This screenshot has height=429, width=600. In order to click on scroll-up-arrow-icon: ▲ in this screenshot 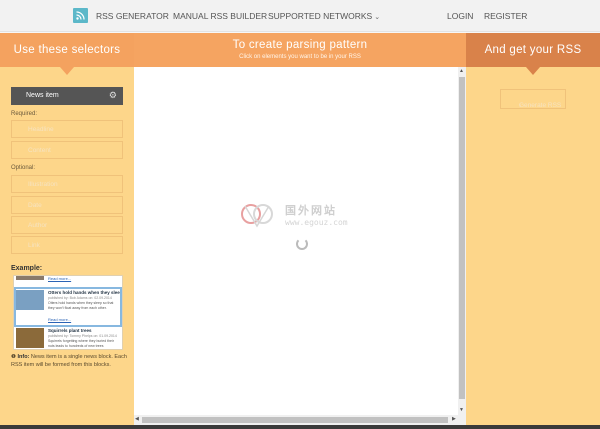, I will do `click(461, 71)`.